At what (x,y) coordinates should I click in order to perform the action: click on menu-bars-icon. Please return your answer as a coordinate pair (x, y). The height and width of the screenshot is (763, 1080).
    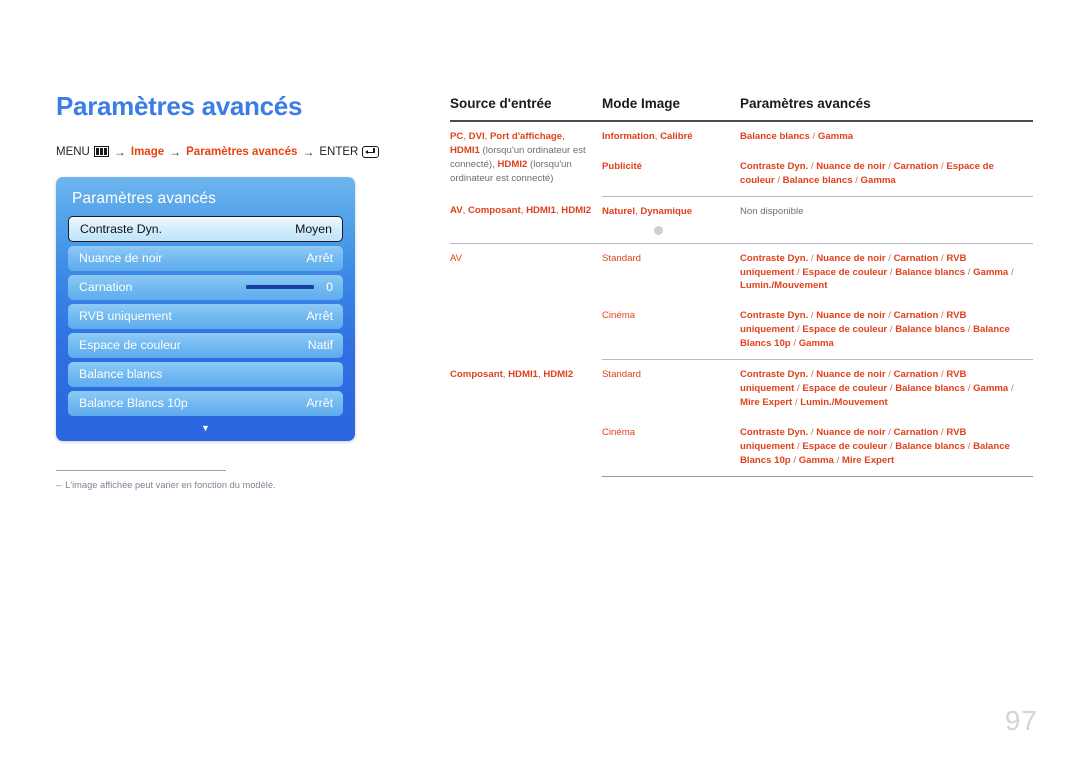
    Looking at the image, I should click on (101, 152).